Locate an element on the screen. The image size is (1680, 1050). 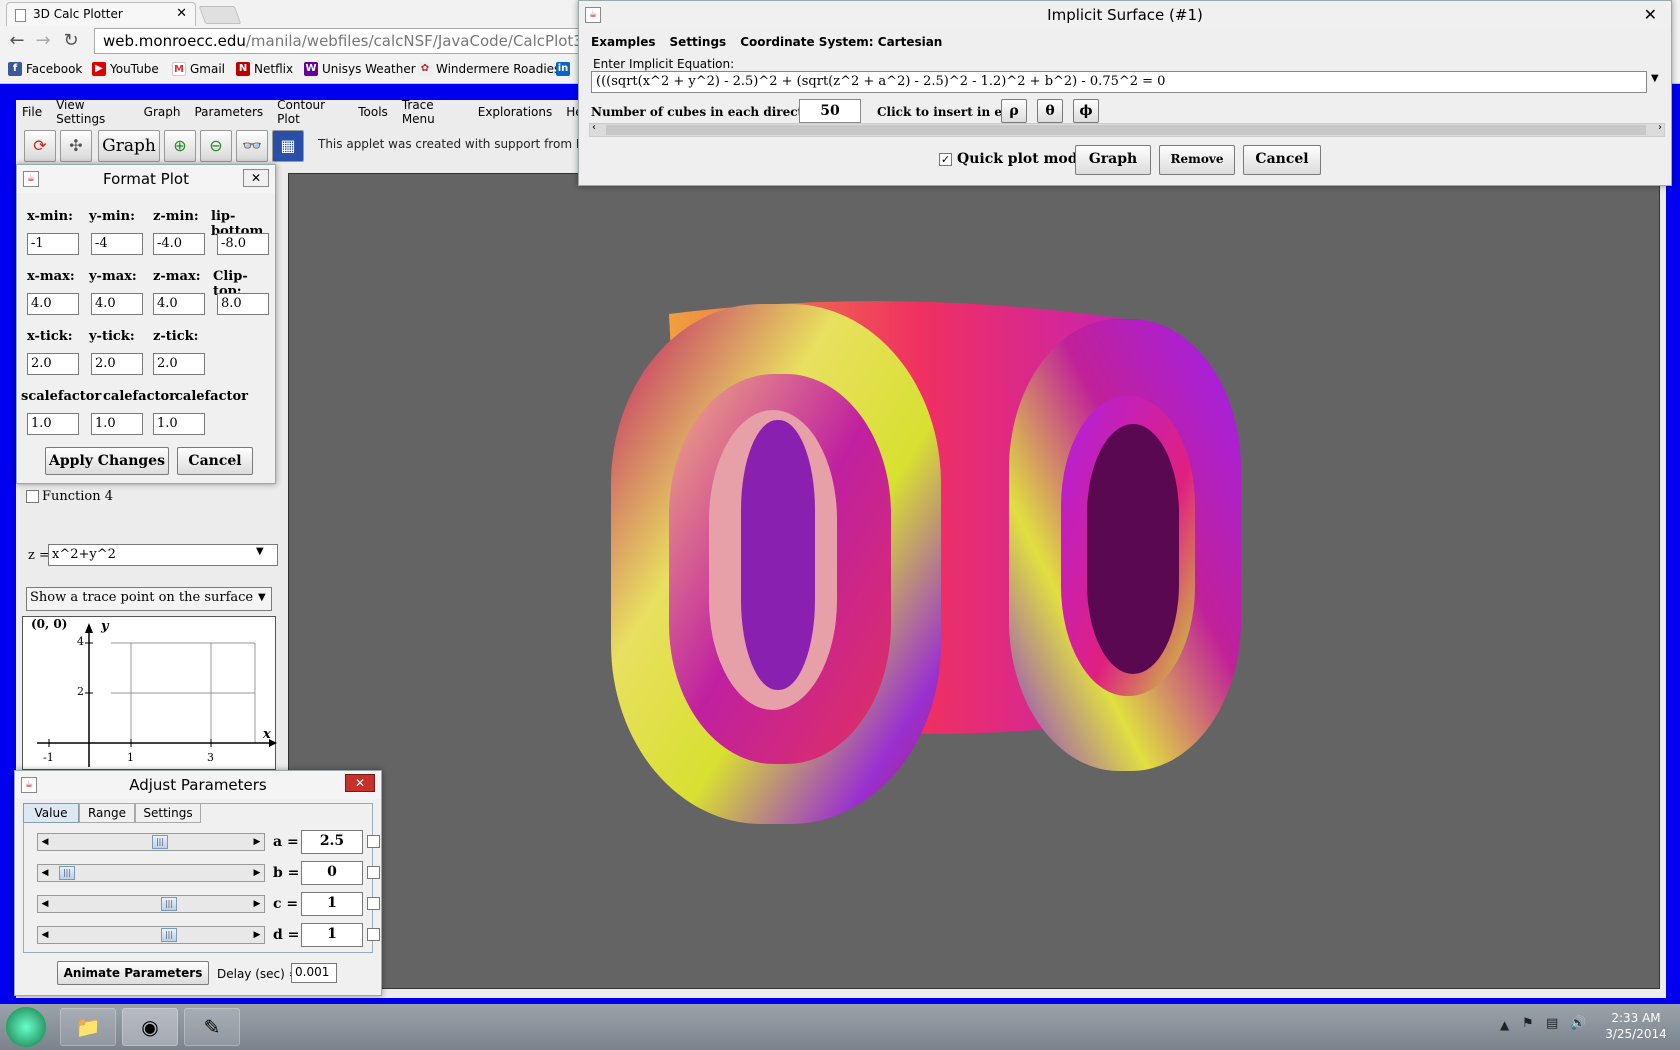
clip-top-field: 8.0 is located at coordinates (243, 304).